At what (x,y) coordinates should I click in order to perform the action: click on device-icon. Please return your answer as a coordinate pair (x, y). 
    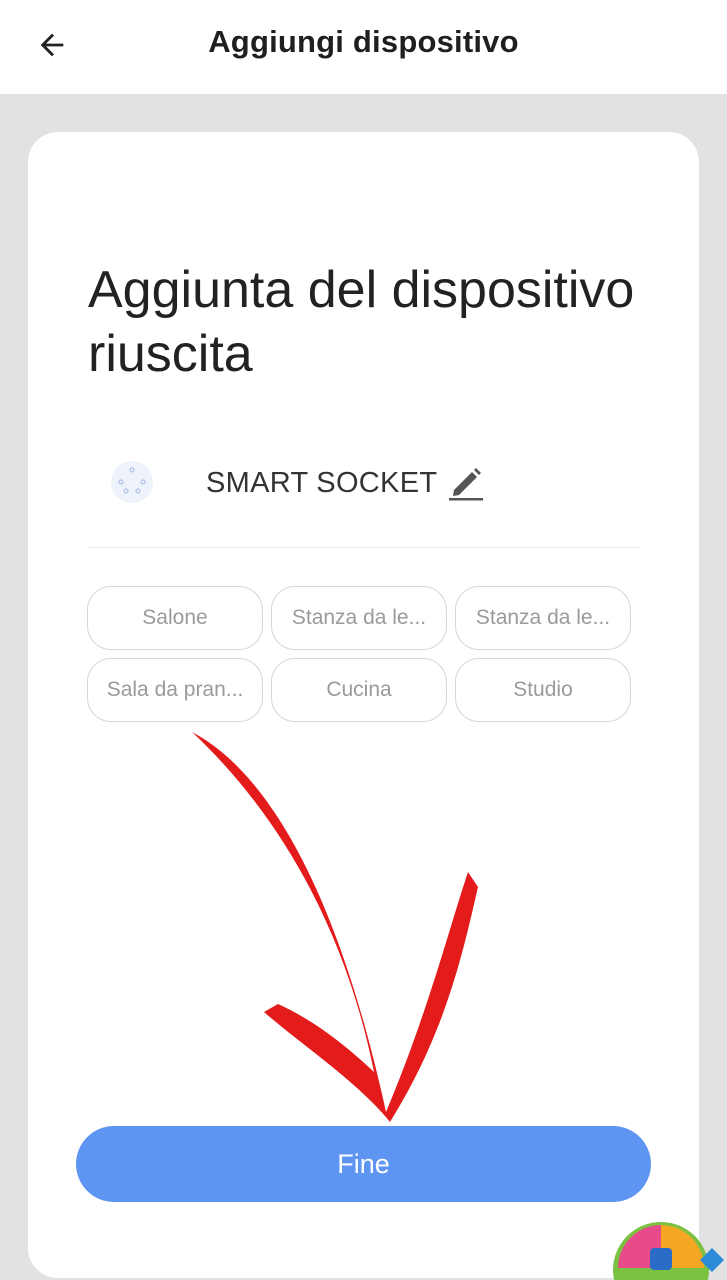
    Looking at the image, I should click on (132, 482).